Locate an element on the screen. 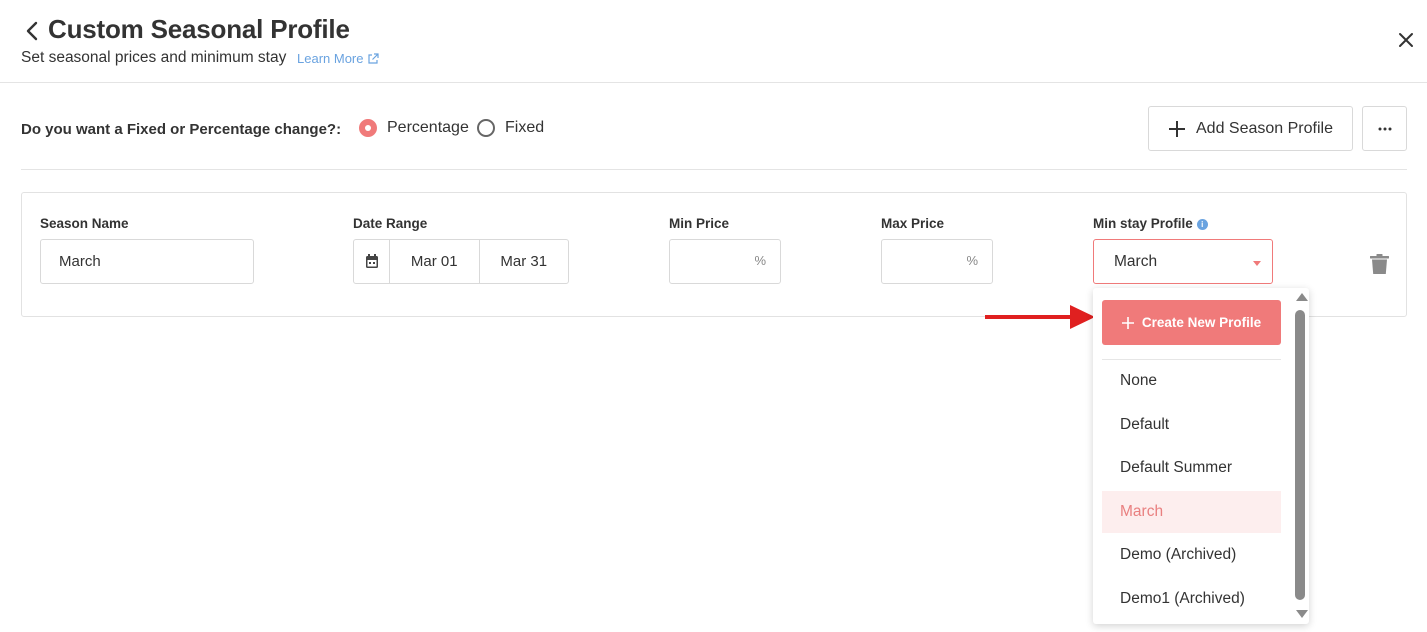 This screenshot has height=632, width=1427. page-title: Custom Seasonal Profile is located at coordinates (199, 29).